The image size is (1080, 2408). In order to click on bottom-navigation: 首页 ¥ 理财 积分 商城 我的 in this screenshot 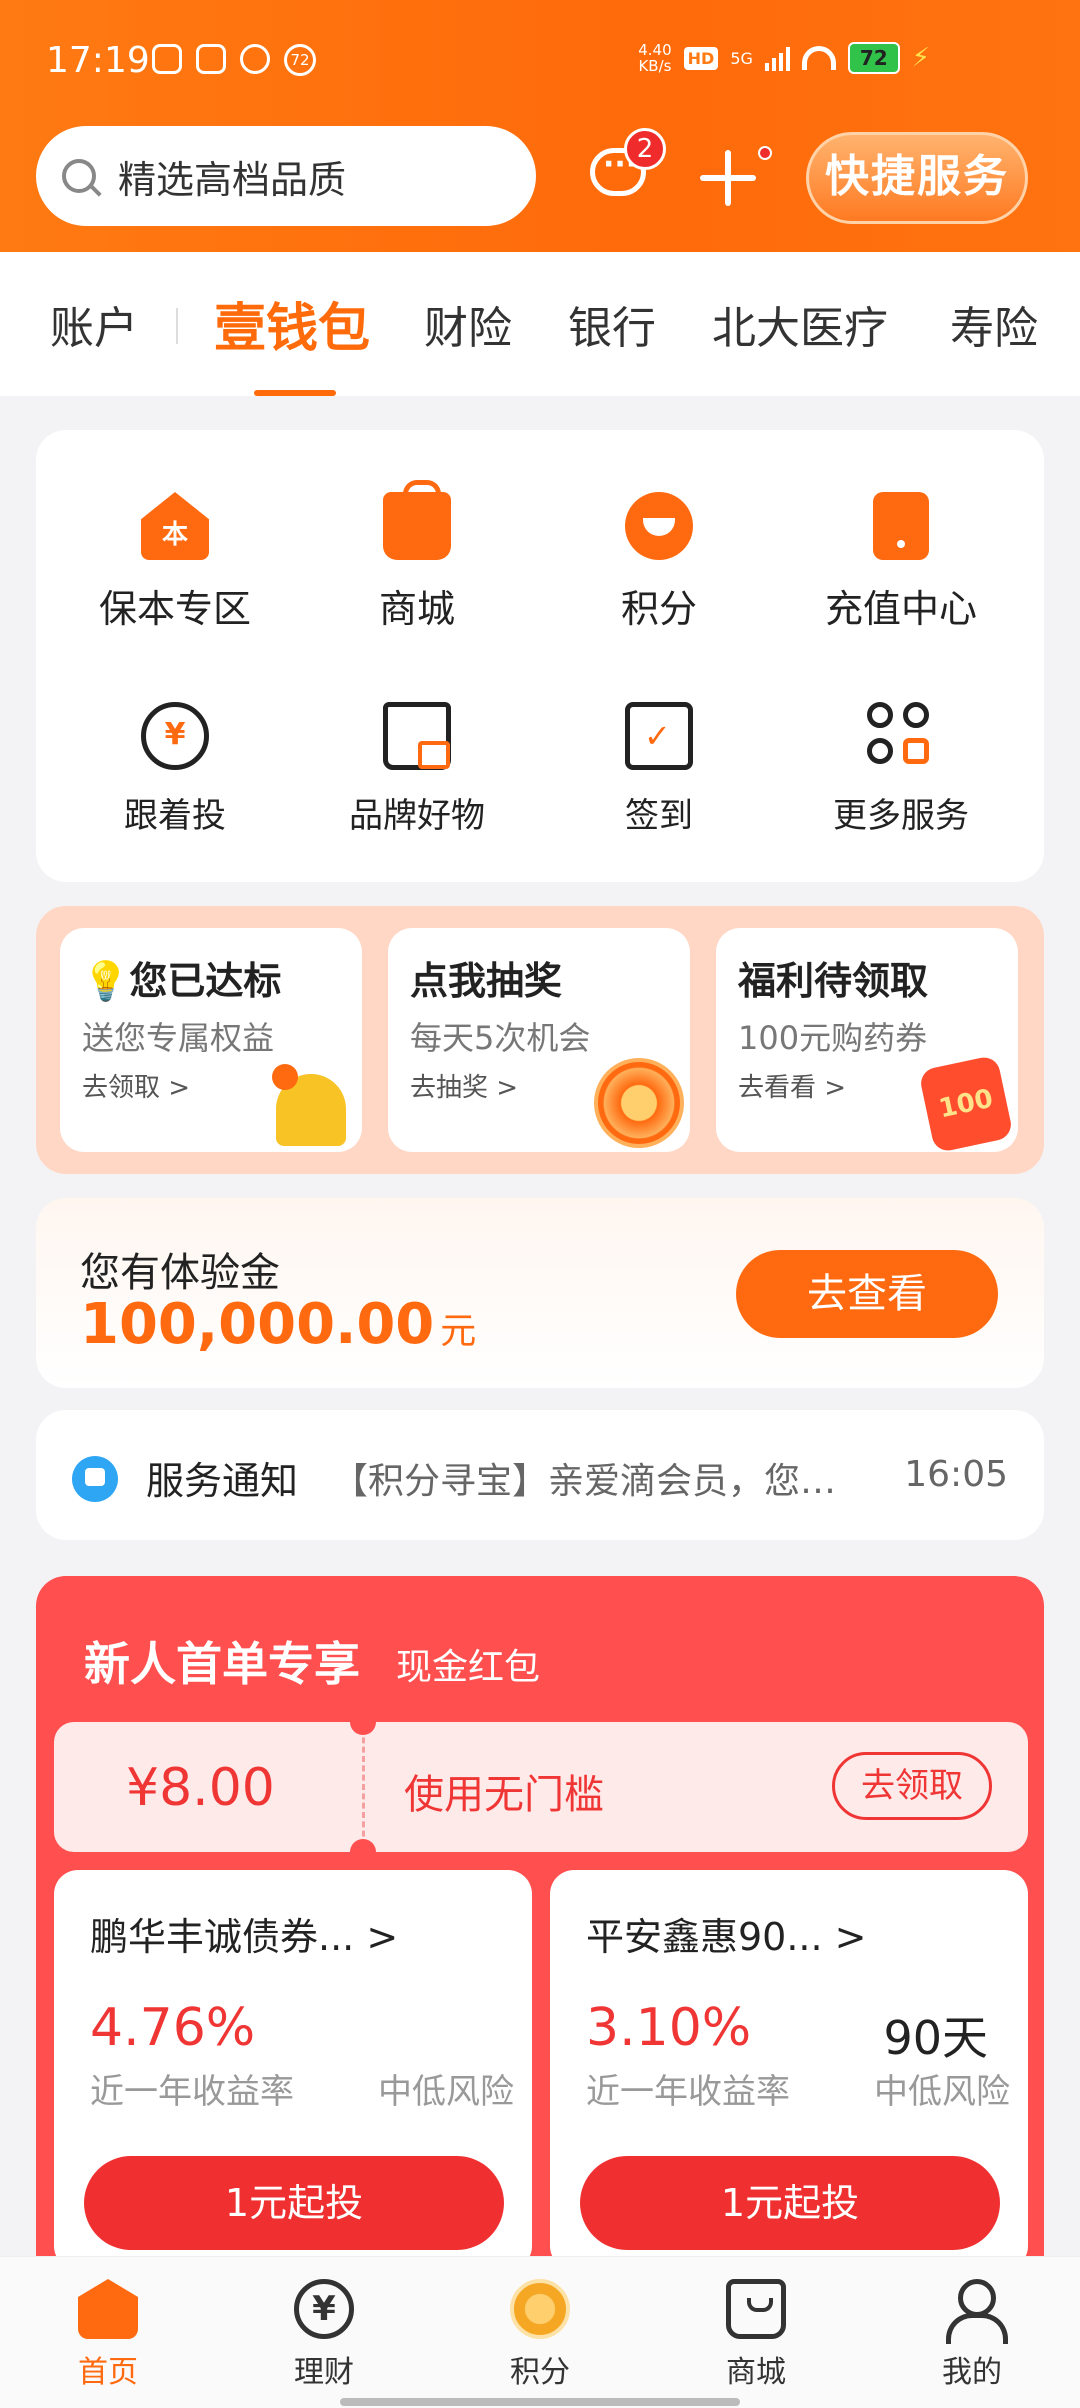, I will do `click(540, 2332)`.